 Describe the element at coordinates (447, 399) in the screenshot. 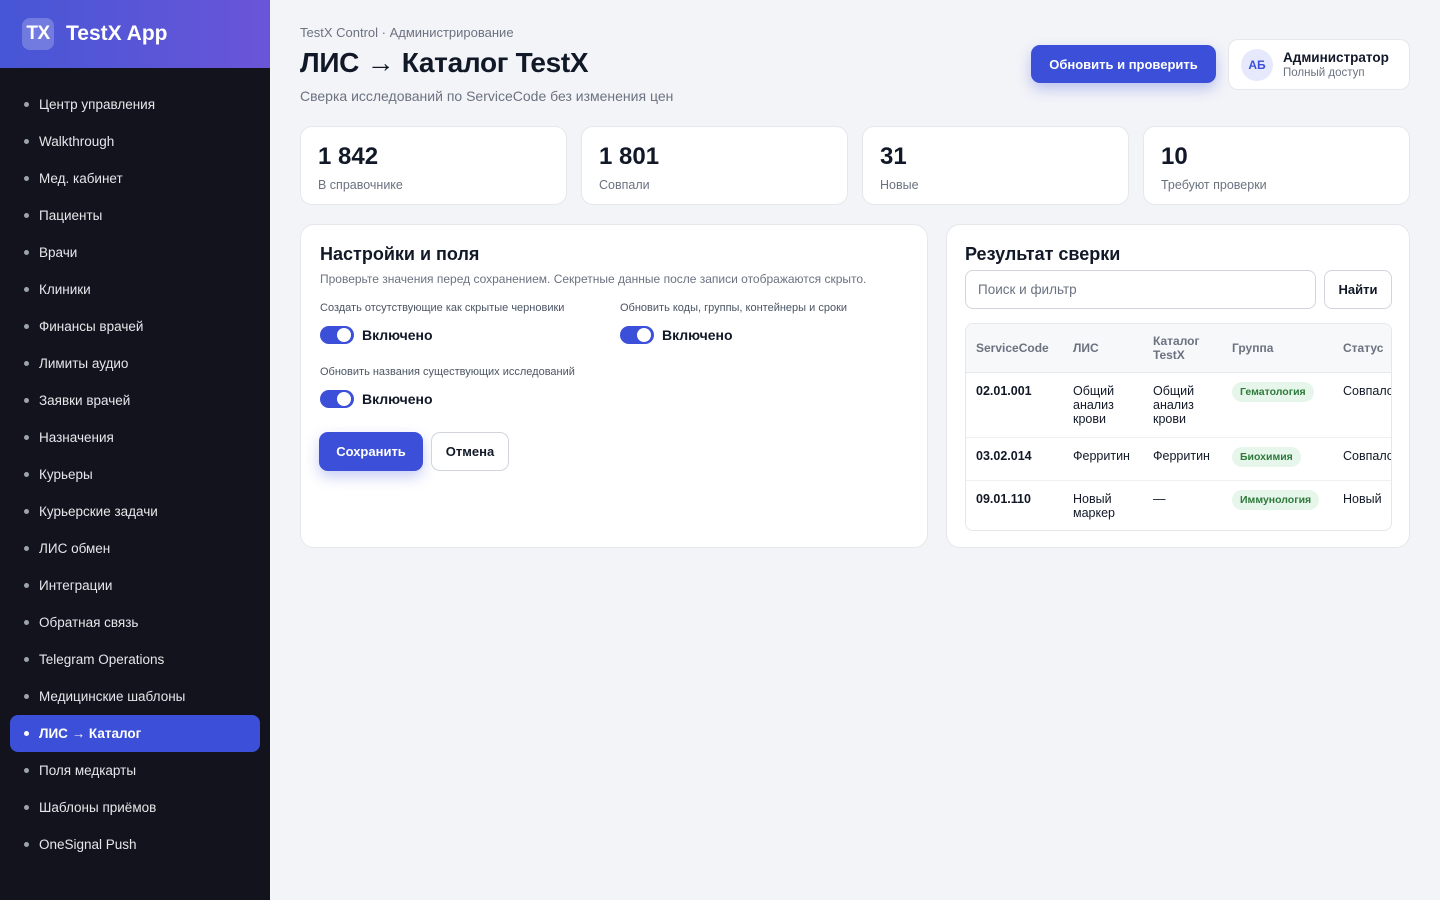

I see `toggle-update-names: Включено` at that location.